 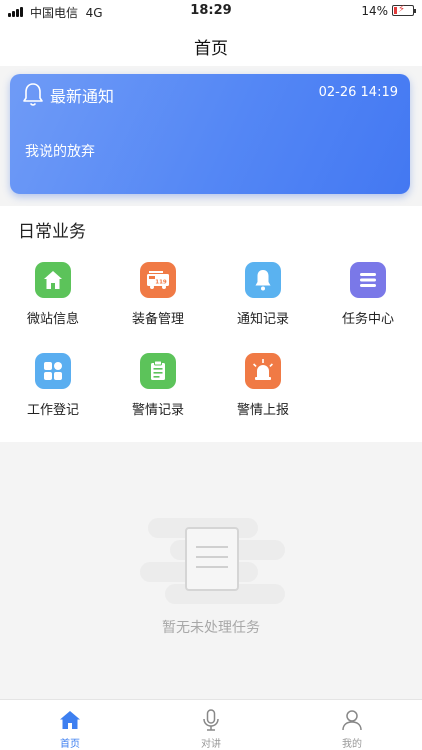 I want to click on grid-label: 装备管理, so click(x=157, y=319).